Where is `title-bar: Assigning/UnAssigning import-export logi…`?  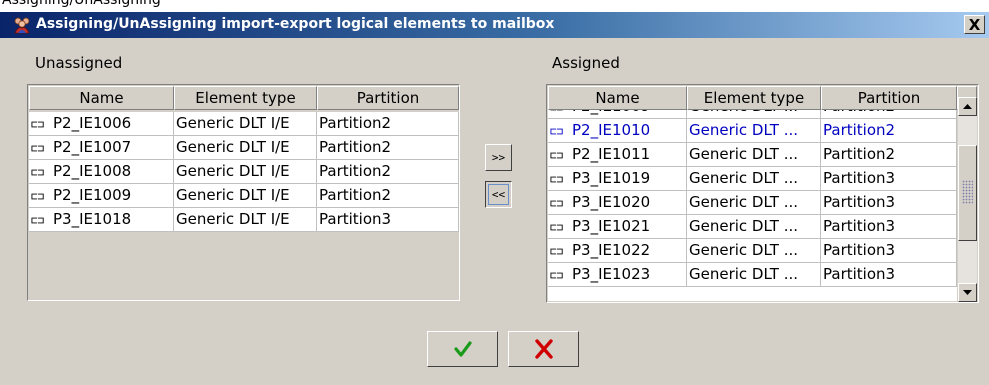
title-bar: Assigning/UnAssigning import-export logi… is located at coordinates (494, 25).